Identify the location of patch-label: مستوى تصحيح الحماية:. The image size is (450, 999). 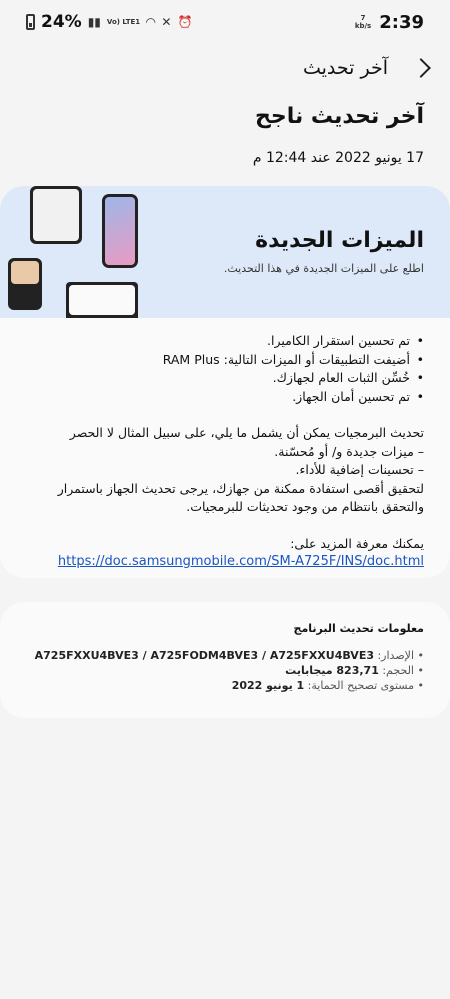
(359, 685).